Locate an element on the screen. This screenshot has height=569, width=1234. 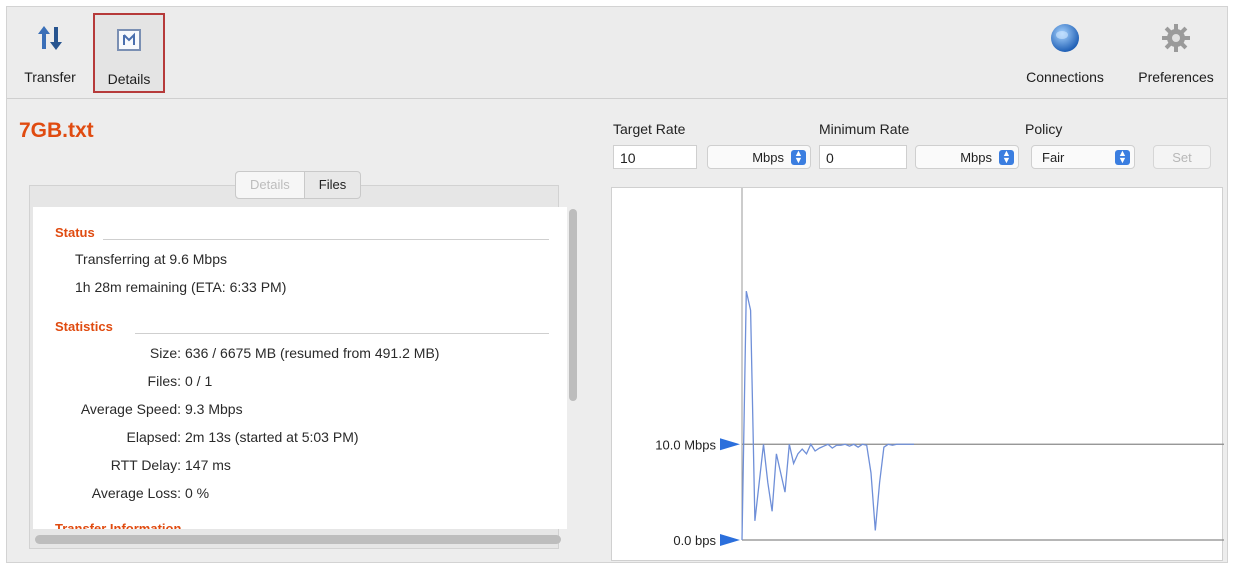
stat-key: RTT Delay: is located at coordinates (145, 465).